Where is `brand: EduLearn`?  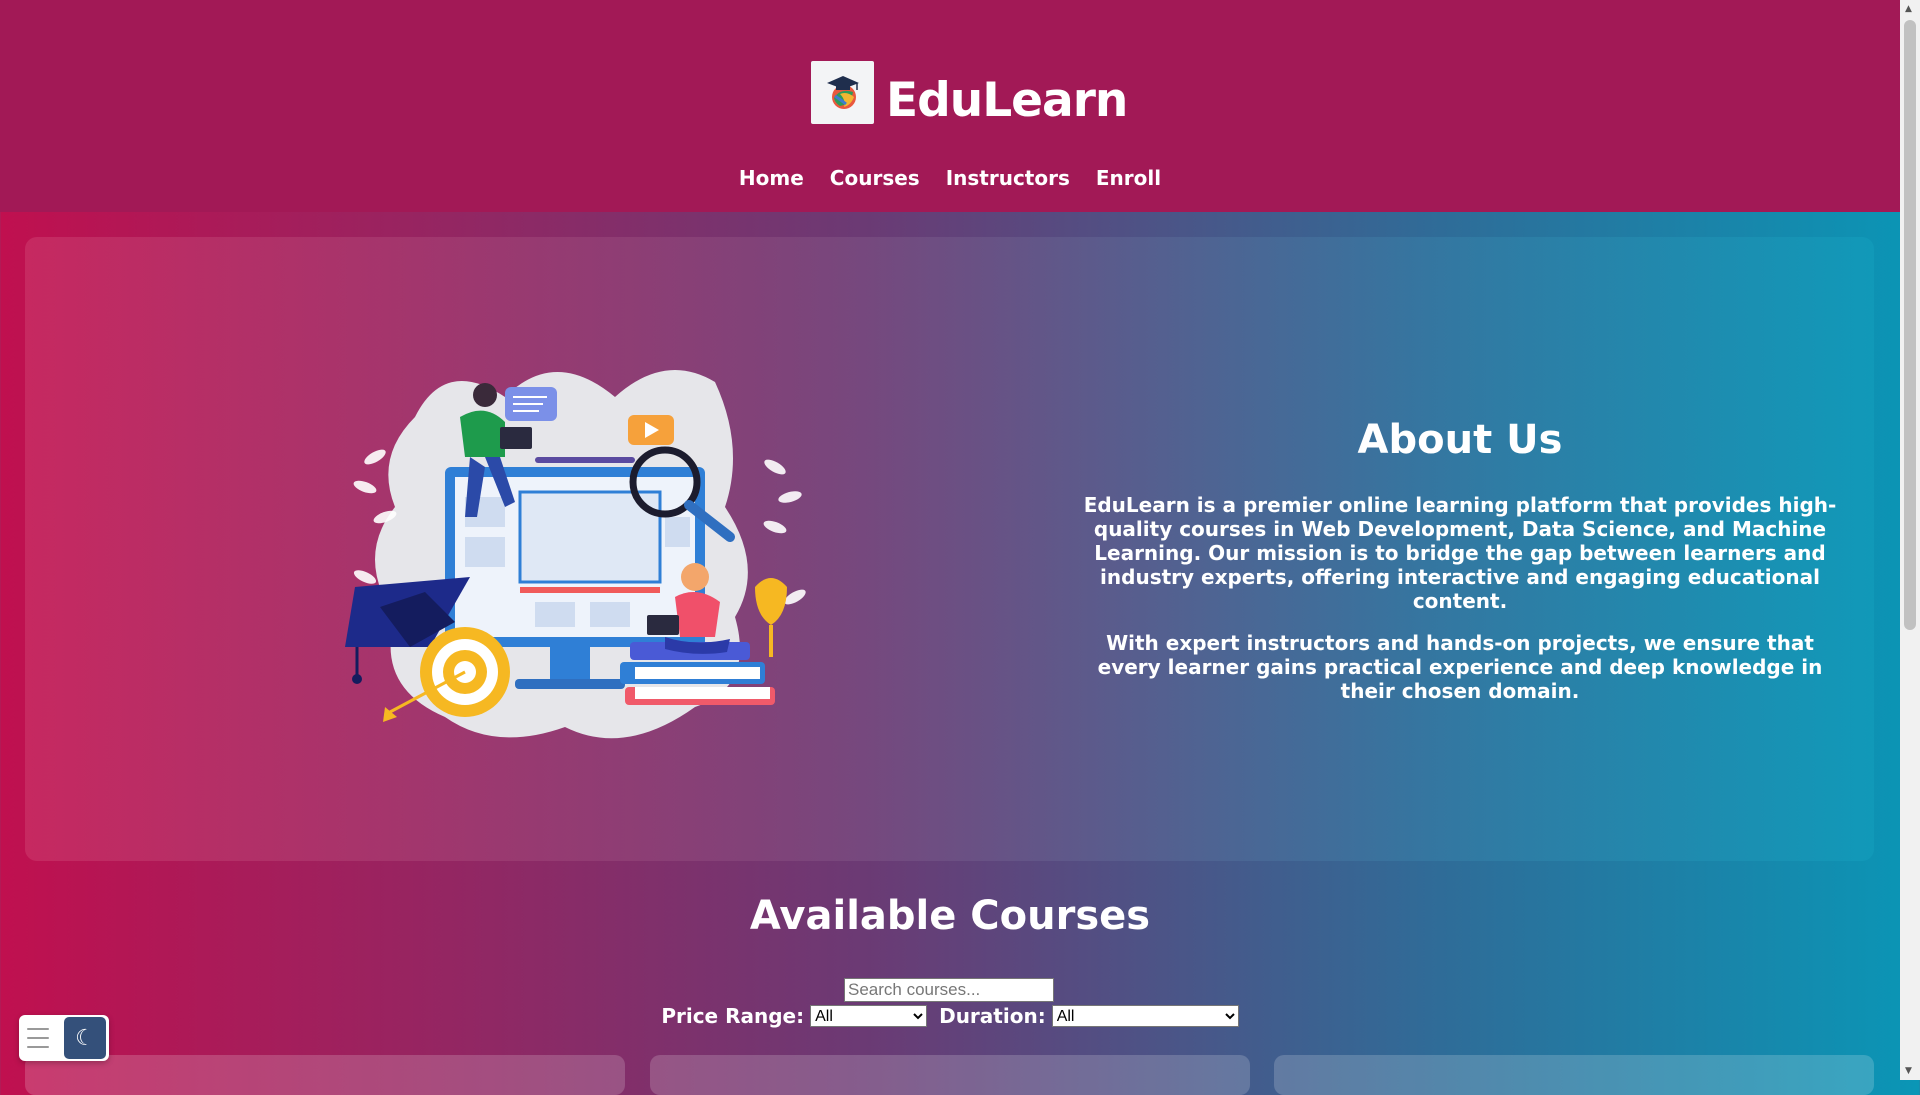 brand: EduLearn is located at coordinates (969, 92).